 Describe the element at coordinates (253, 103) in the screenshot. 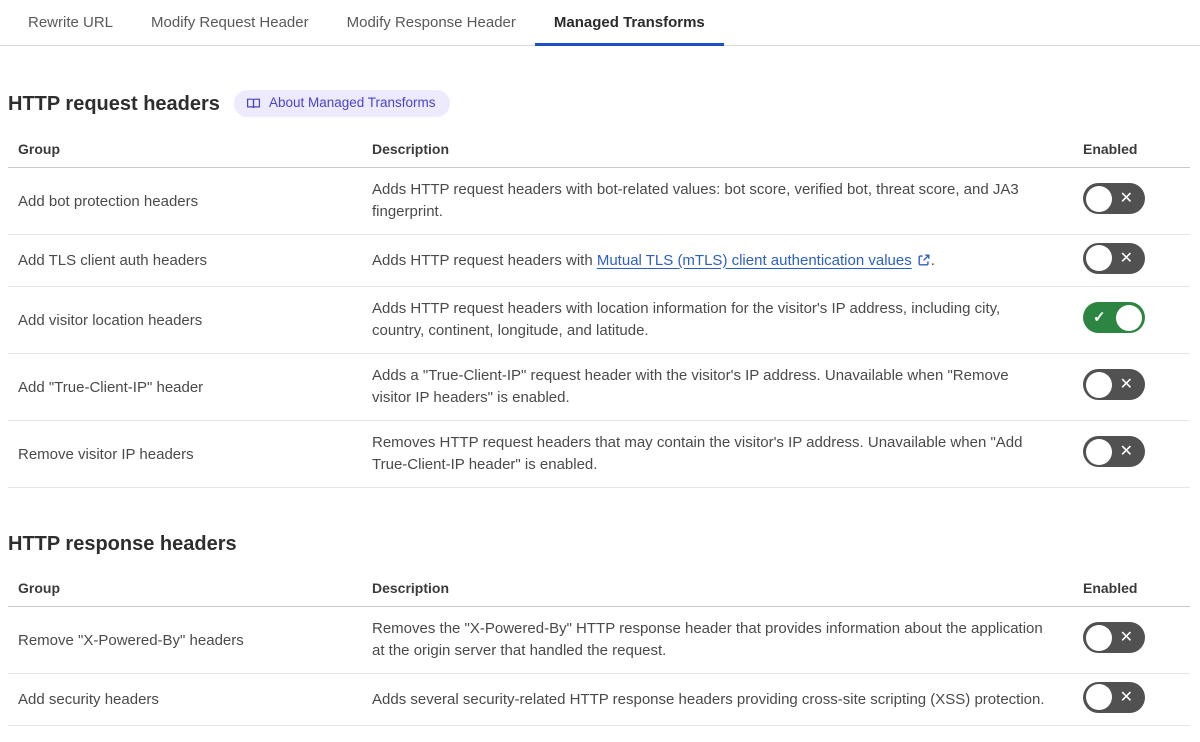

I see `book-icon` at that location.